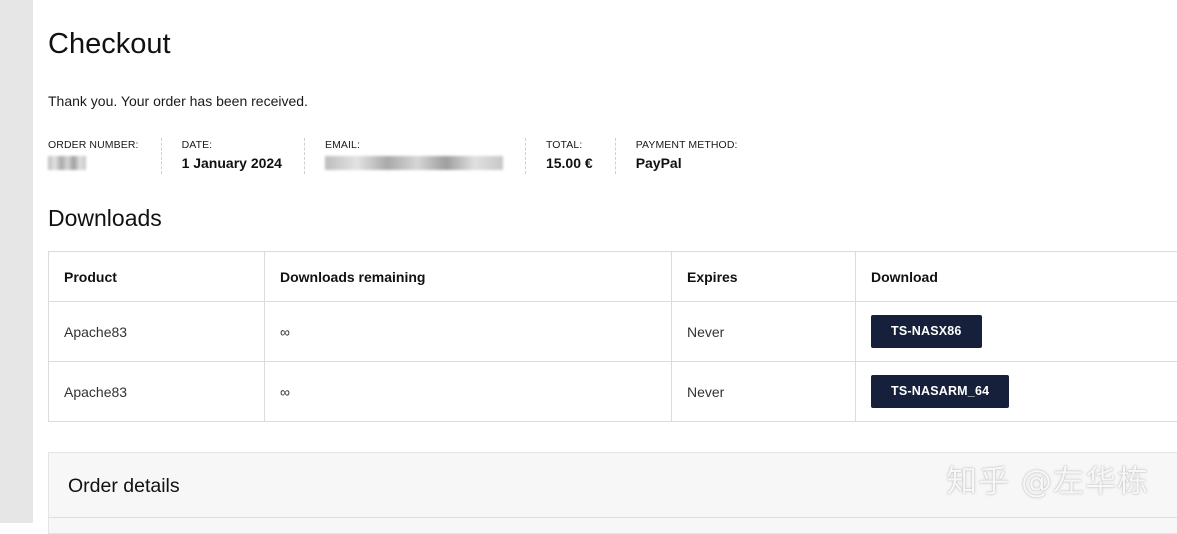 The width and height of the screenshot is (1177, 534). Describe the element at coordinates (93, 145) in the screenshot. I see `order-number-label: ORDER NUMBER:` at that location.